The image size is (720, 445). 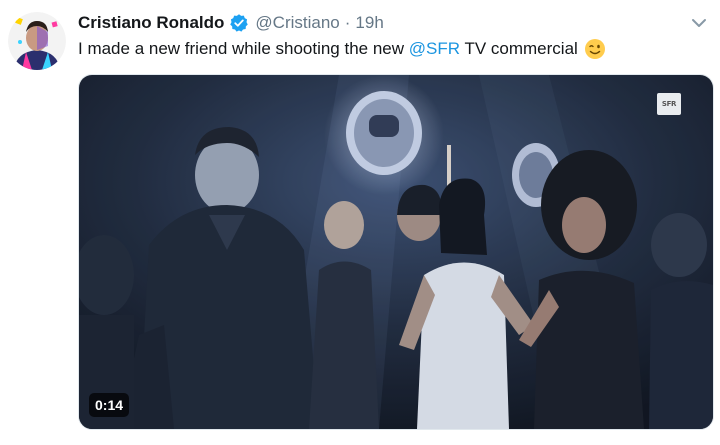 What do you see at coordinates (519, 48) in the screenshot?
I see `tweet-text-after: TV commercial` at bounding box center [519, 48].